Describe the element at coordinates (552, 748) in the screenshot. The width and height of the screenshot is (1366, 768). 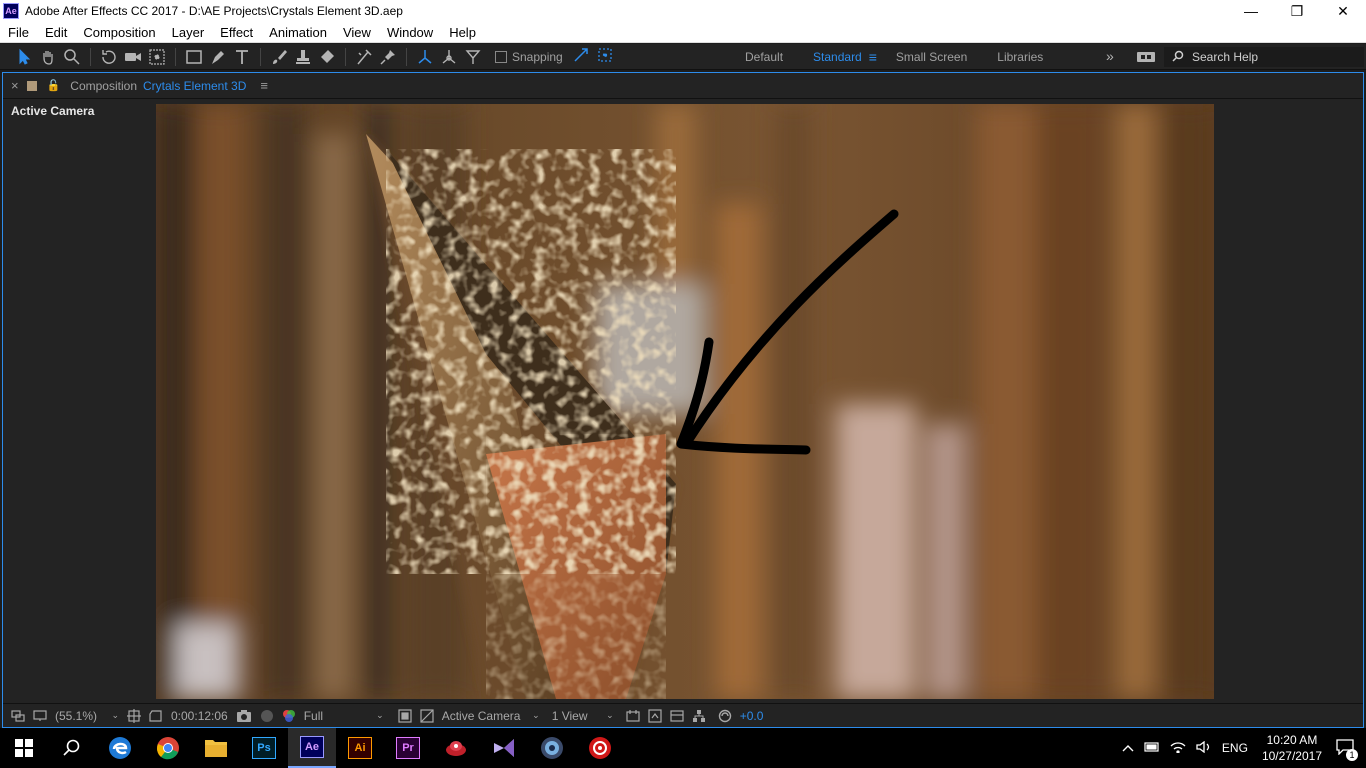
I see `blue-app-icon` at that location.